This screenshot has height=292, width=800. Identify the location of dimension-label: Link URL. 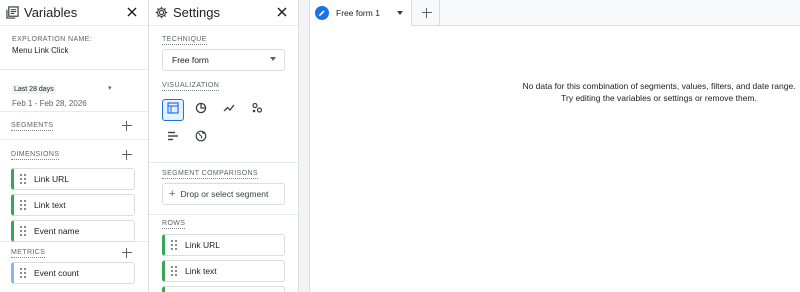
(51, 179).